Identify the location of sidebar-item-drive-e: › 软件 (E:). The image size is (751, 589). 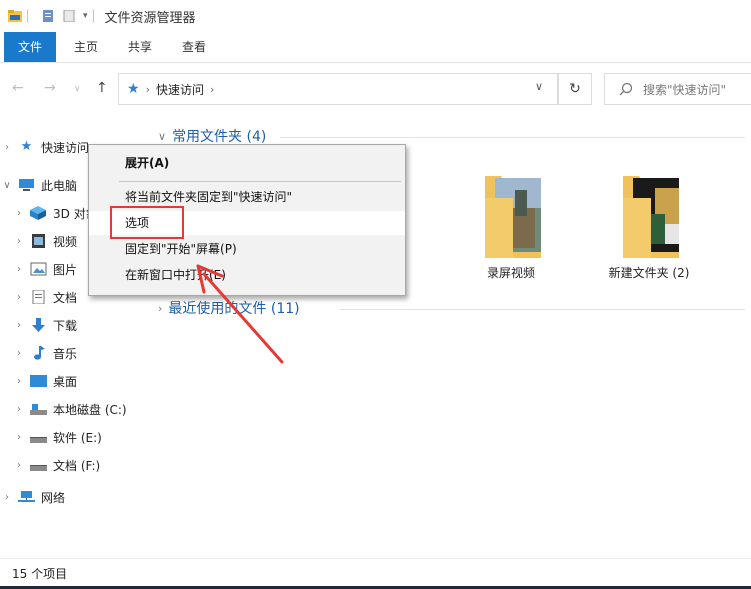
(57, 437).